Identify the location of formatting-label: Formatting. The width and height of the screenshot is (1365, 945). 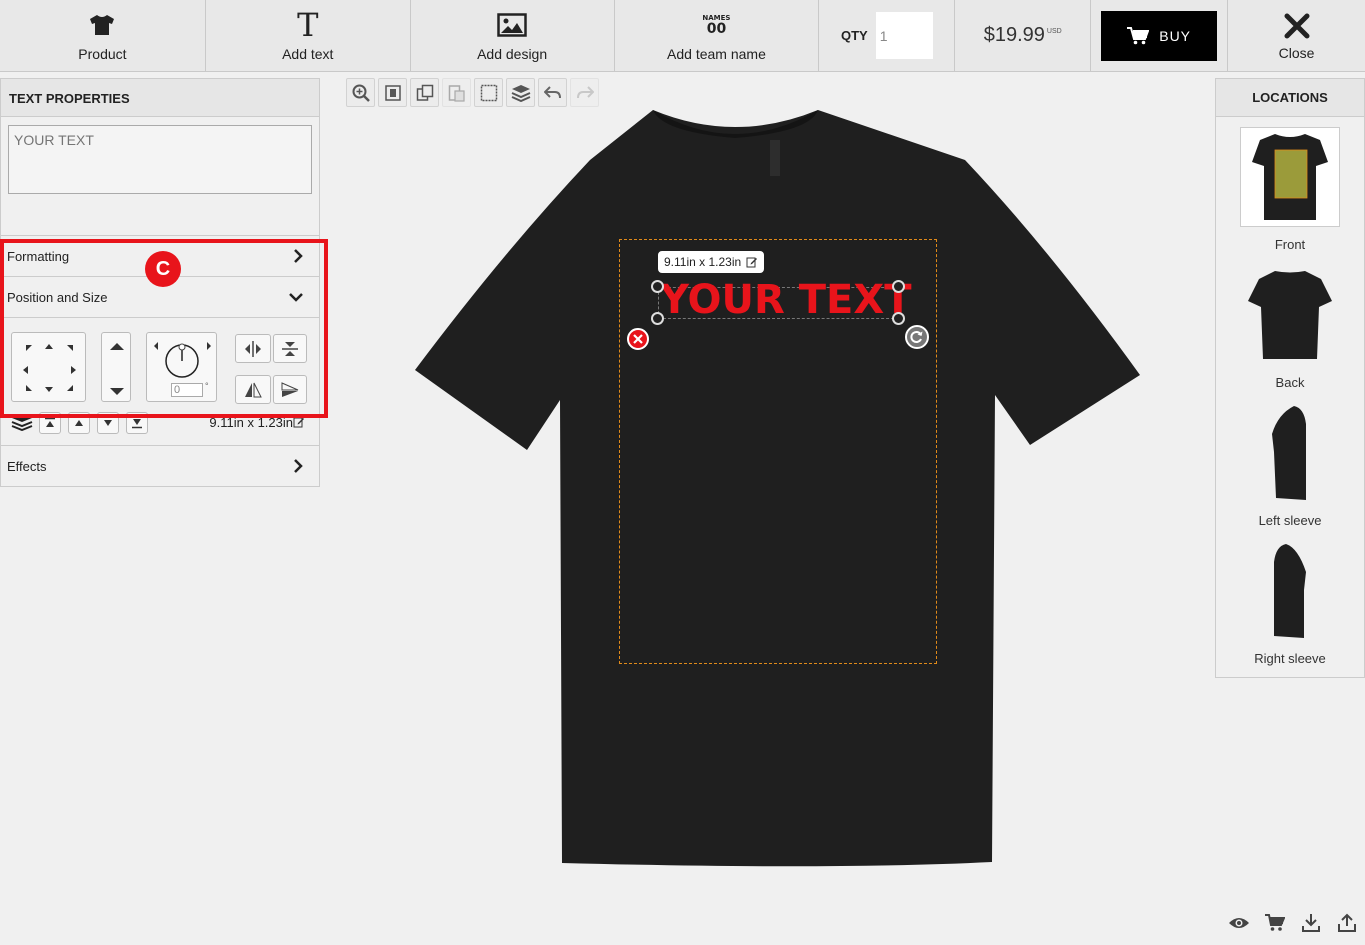
(38, 256).